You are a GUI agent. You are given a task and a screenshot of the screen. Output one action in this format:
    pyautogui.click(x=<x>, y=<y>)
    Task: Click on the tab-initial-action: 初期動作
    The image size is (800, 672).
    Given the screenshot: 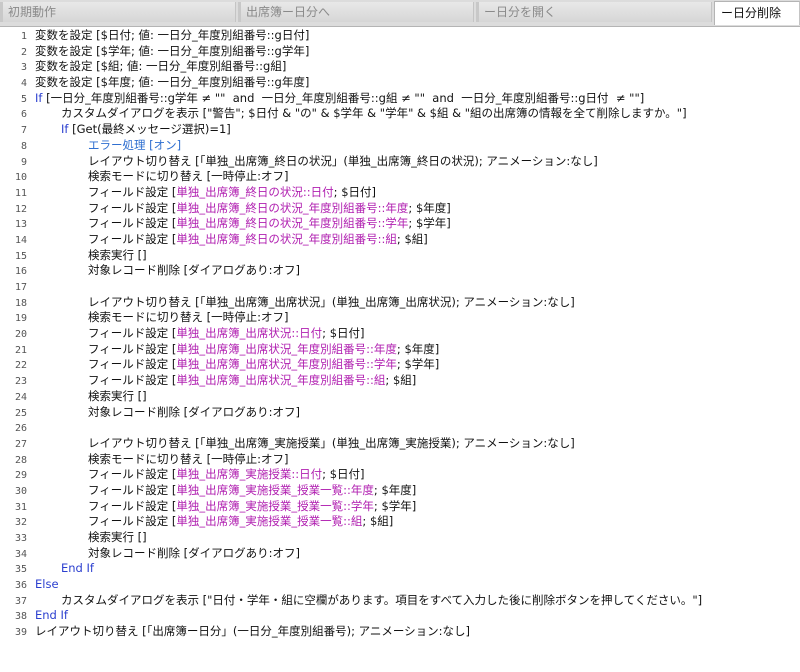 What is the action you would take?
    pyautogui.click(x=118, y=12)
    